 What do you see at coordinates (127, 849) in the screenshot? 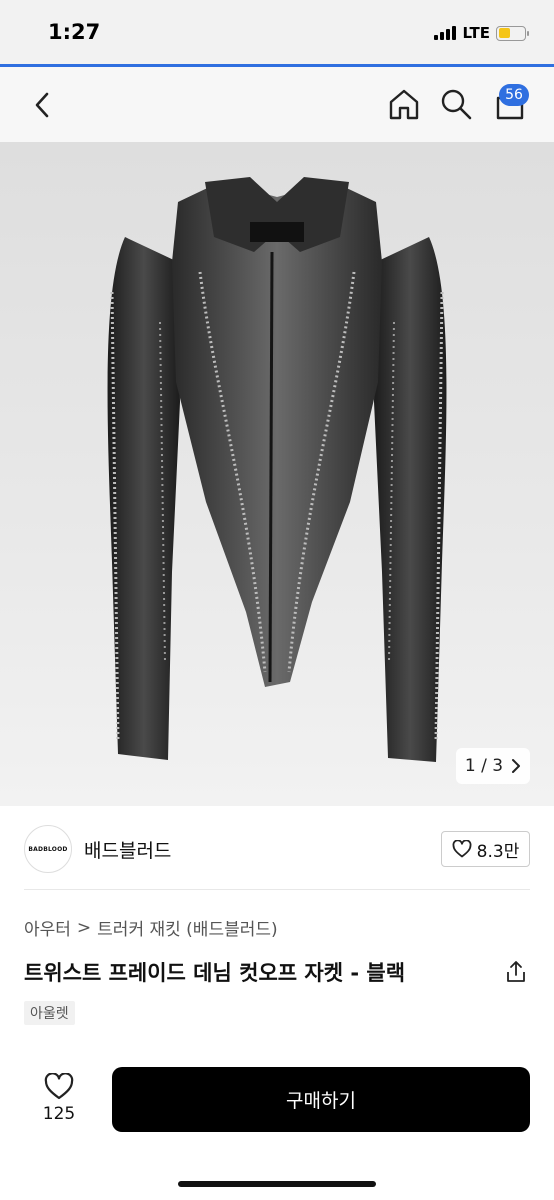
I see `brand-name-link: 배드블러드` at bounding box center [127, 849].